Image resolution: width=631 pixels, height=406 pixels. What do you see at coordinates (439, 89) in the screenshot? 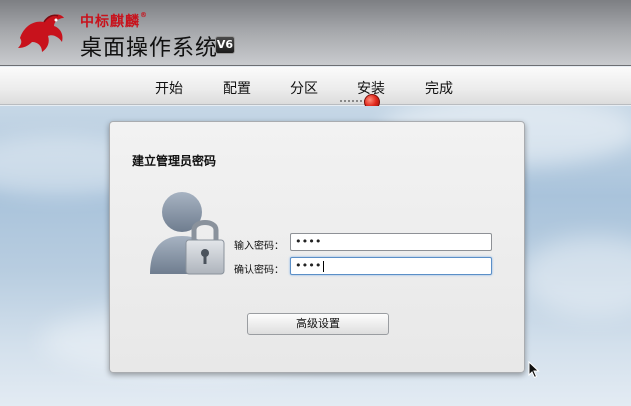
I see `step-finish: 完成` at bounding box center [439, 89].